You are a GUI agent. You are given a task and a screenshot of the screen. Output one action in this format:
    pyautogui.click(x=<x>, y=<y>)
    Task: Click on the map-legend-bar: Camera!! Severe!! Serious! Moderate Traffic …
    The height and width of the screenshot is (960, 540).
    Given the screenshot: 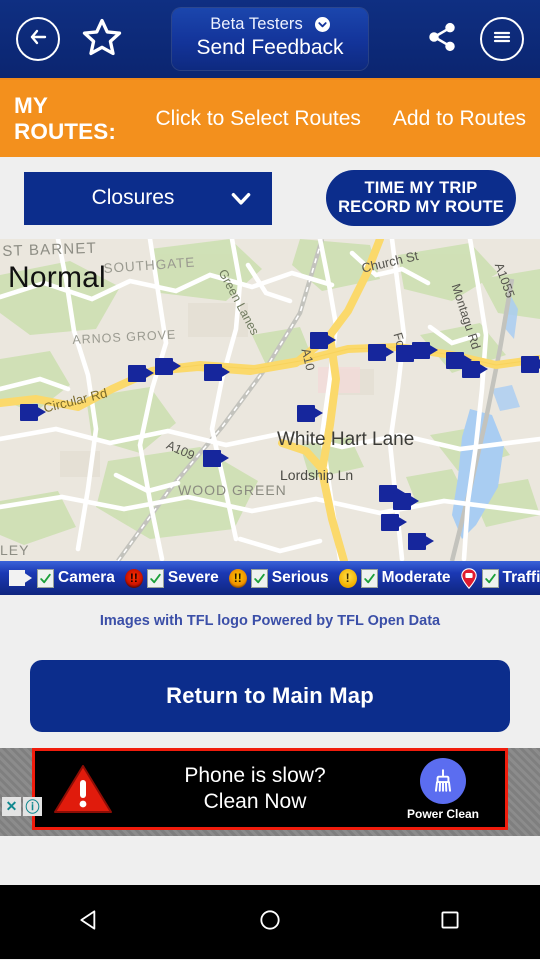 What is the action you would take?
    pyautogui.click(x=270, y=578)
    